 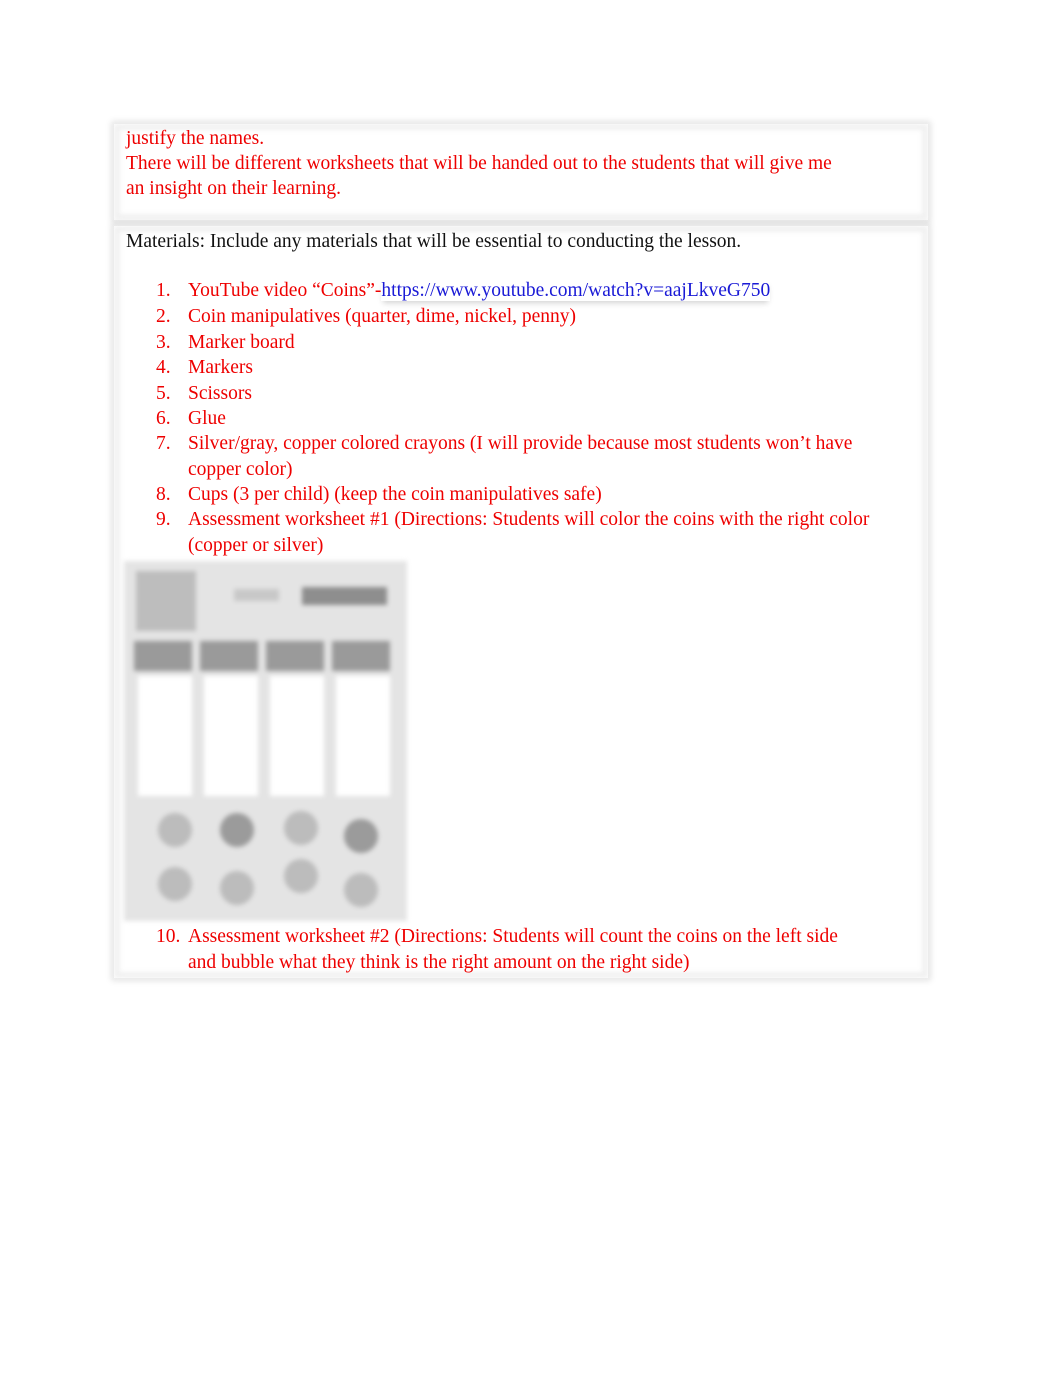 I want to click on list-item-text: Scissors, so click(x=220, y=393).